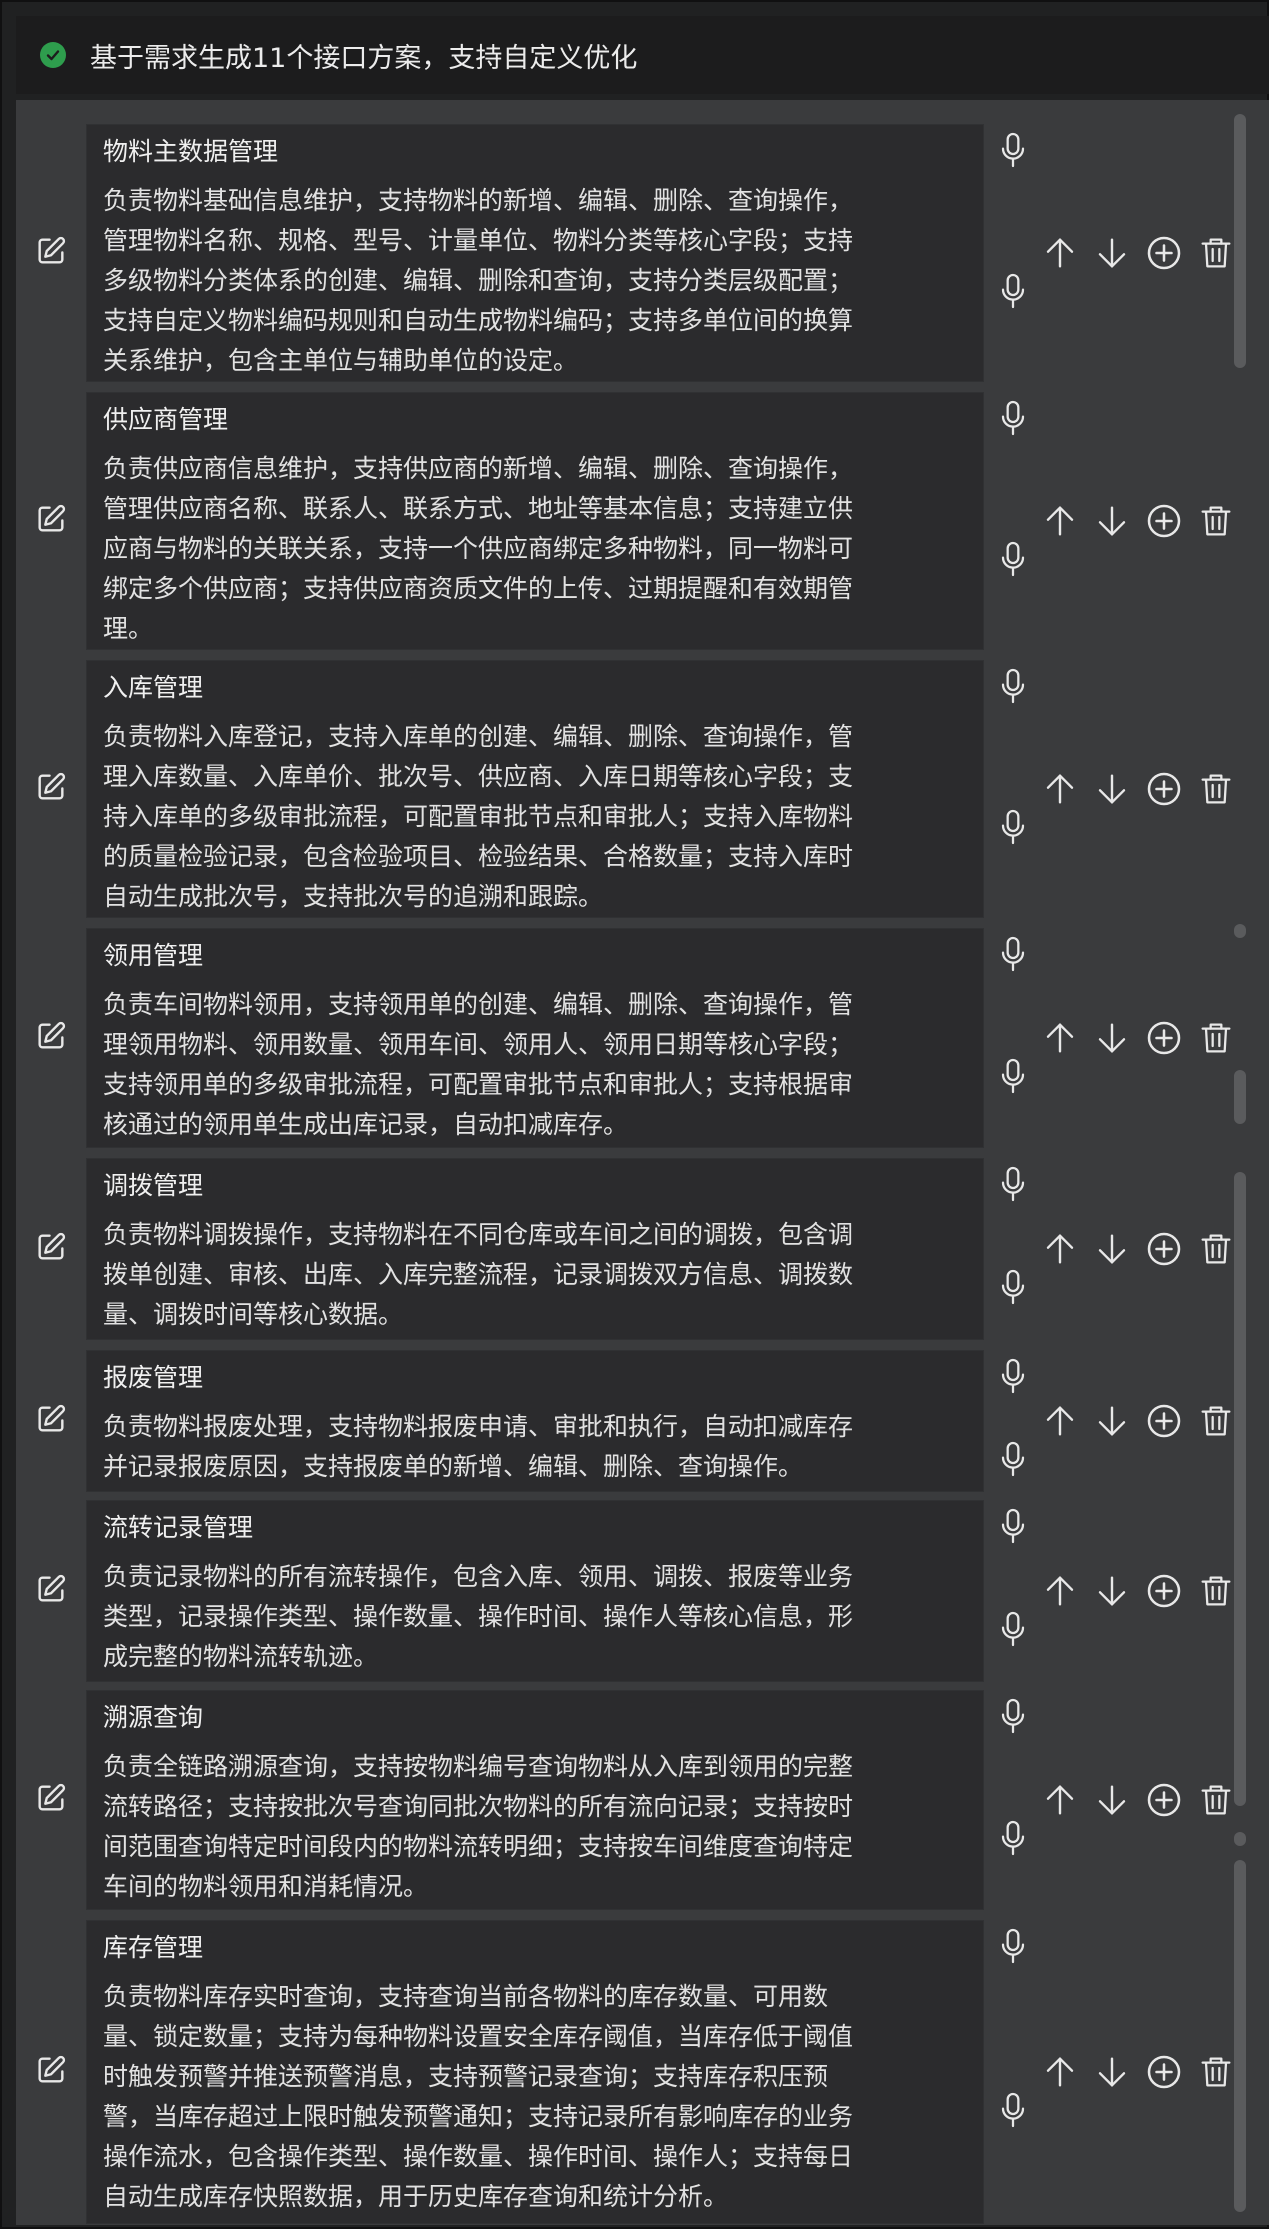  What do you see at coordinates (478, 1234) in the screenshot?
I see `card-description-line: 负责物料调拨操作，支持物料在不同仓库或车间之间的调拨，包含调` at bounding box center [478, 1234].